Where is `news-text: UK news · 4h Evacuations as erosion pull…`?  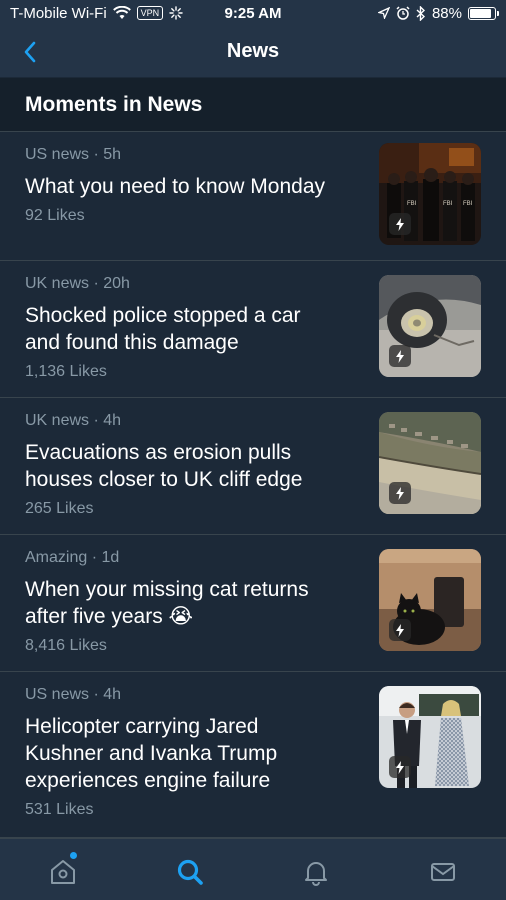
news-text: UK news · 4h Evacuations as erosion pull… is located at coordinates (195, 465).